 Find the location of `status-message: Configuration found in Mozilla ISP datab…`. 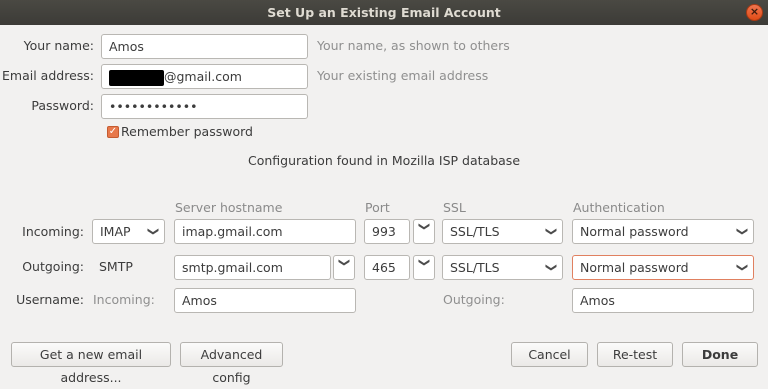

status-message: Configuration found in Mozilla ISP datab… is located at coordinates (384, 160).